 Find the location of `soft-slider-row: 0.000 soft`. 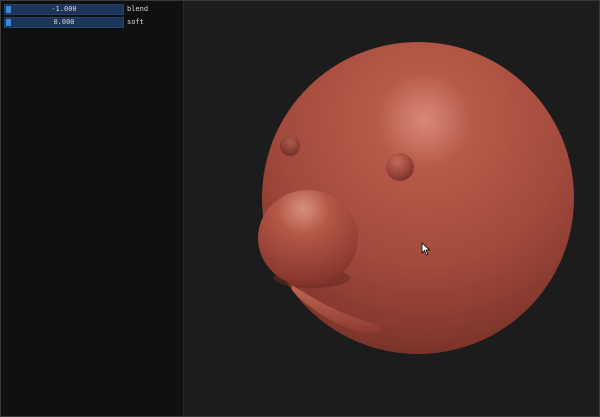

soft-slider-row: 0.000 soft is located at coordinates (74, 22).